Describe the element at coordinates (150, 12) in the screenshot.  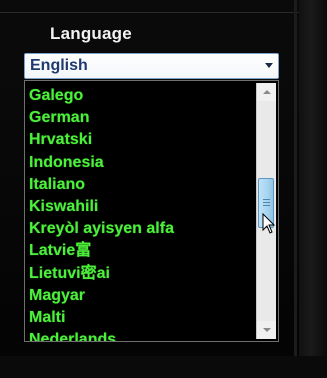
I see `divider` at that location.